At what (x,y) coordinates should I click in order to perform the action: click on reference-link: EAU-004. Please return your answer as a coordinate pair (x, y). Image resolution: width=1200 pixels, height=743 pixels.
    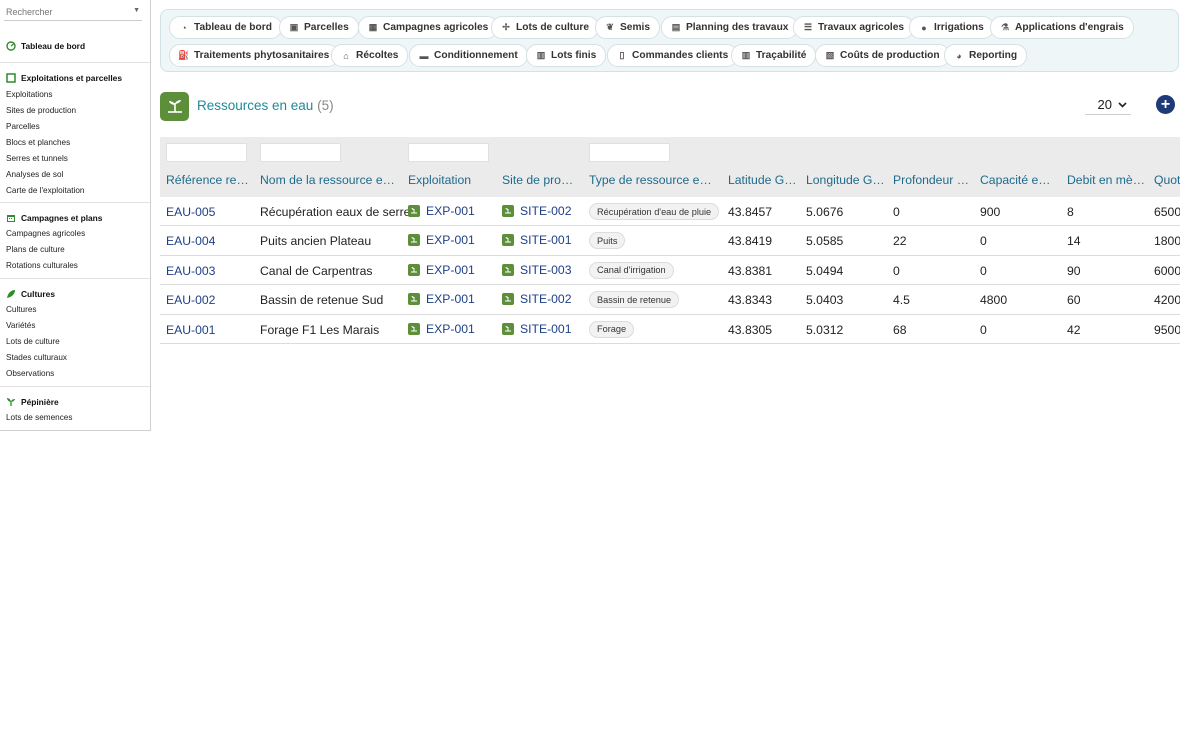
    Looking at the image, I should click on (190, 241).